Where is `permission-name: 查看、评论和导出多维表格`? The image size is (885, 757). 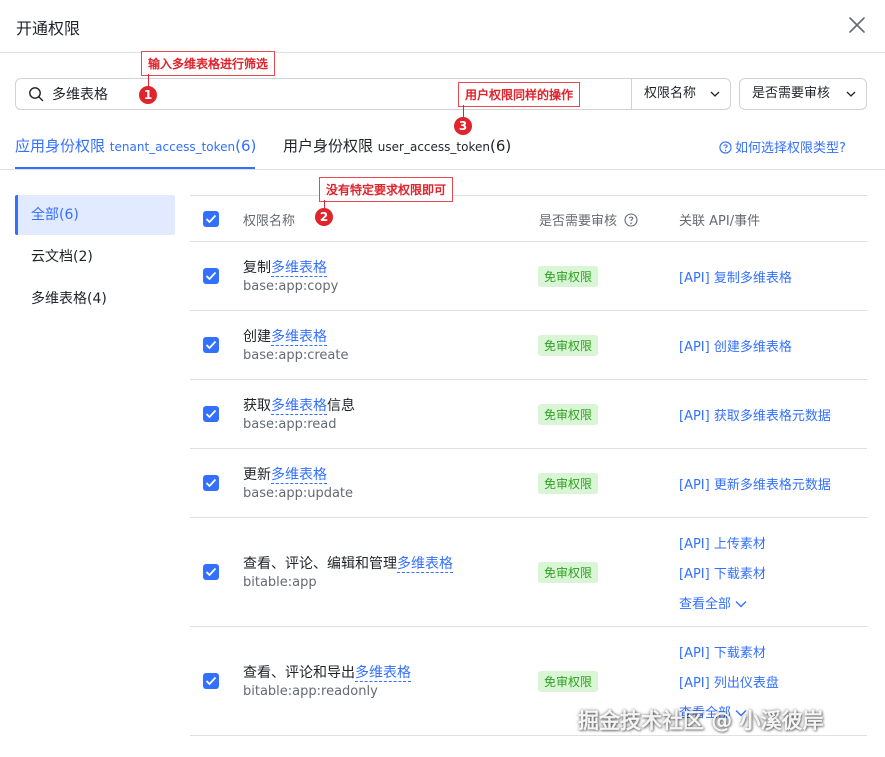 permission-name: 查看、评论和导出多维表格 is located at coordinates (327, 672).